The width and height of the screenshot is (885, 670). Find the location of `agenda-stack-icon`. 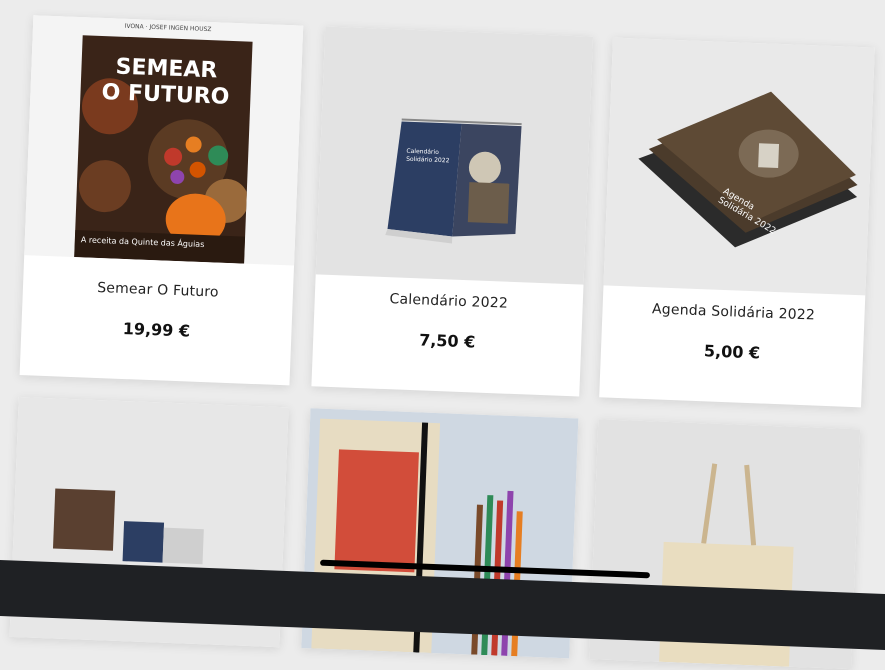

agenda-stack-icon is located at coordinates (748, 169).